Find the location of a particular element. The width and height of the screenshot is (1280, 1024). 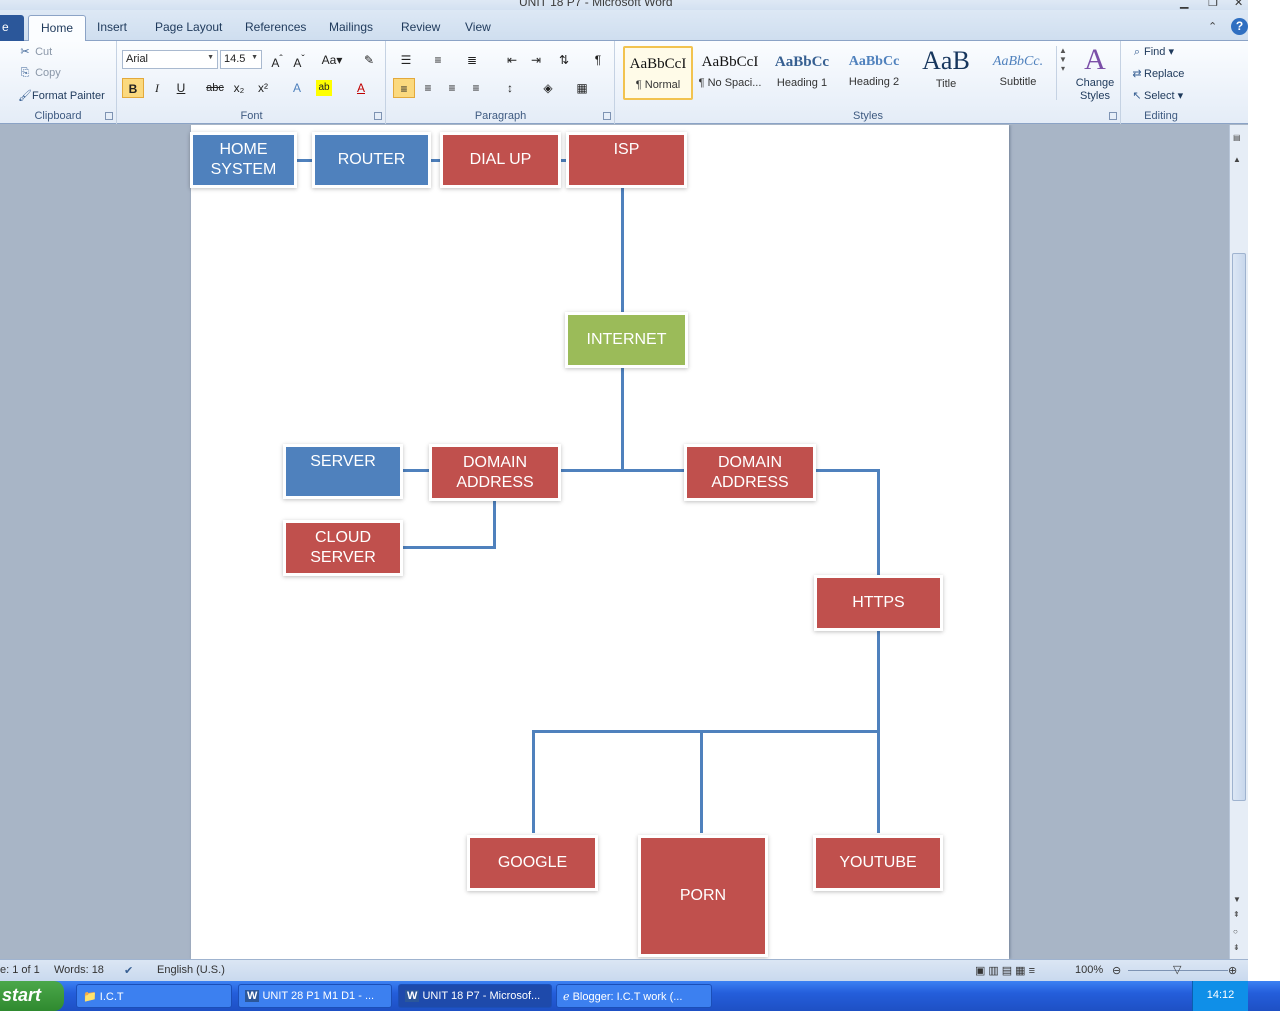

shrink-font-button: Aˇ is located at coordinates (299, 60).